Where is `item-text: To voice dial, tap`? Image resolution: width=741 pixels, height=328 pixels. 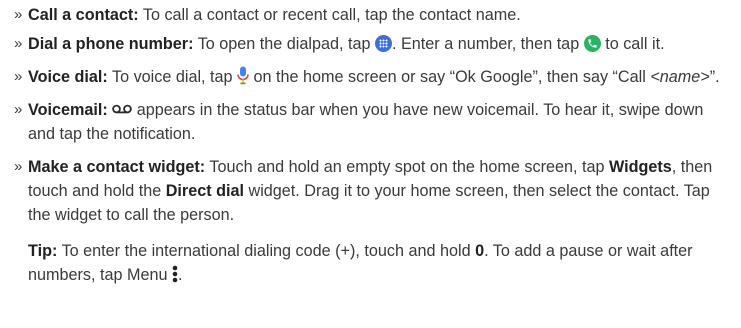 item-text: To voice dial, tap is located at coordinates (172, 77).